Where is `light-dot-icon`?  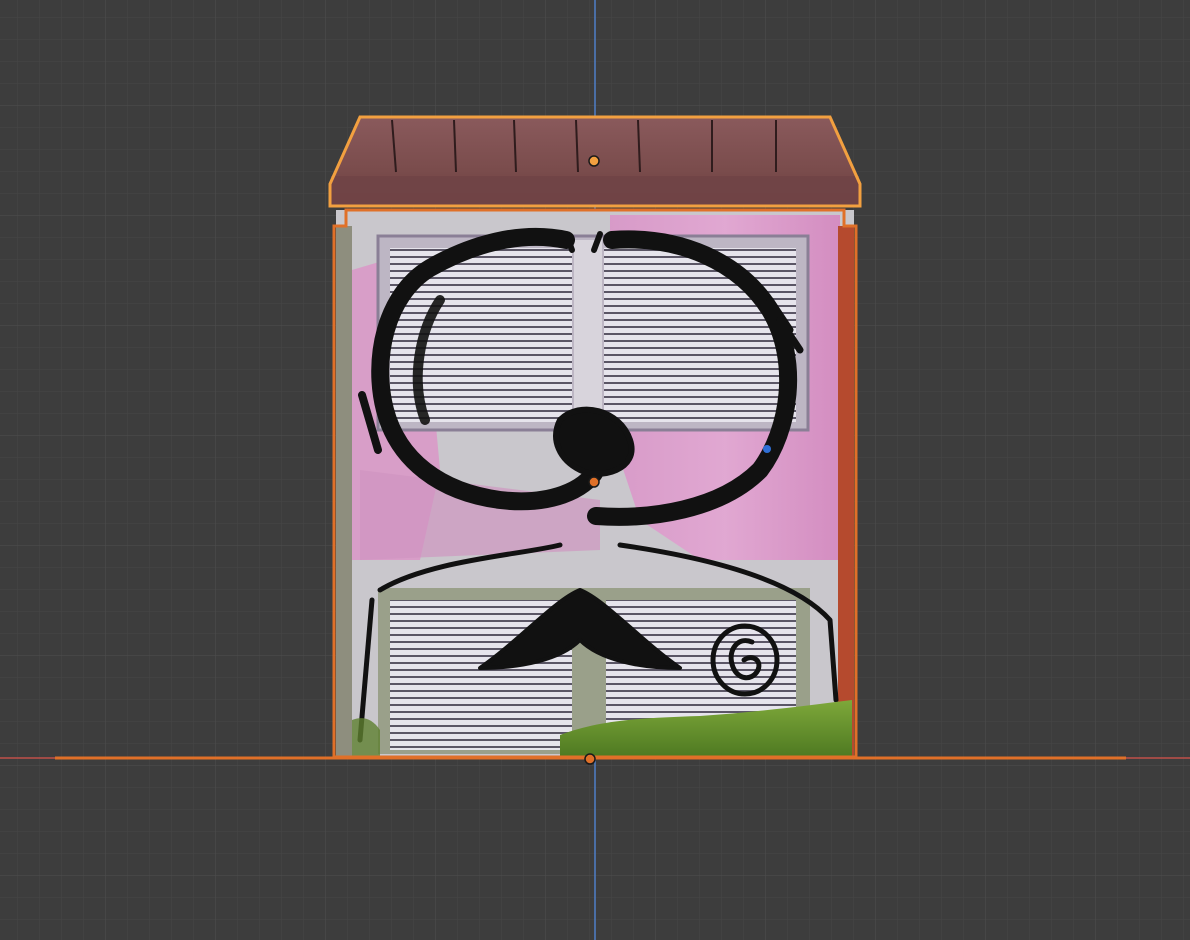 light-dot-icon is located at coordinates (767, 449).